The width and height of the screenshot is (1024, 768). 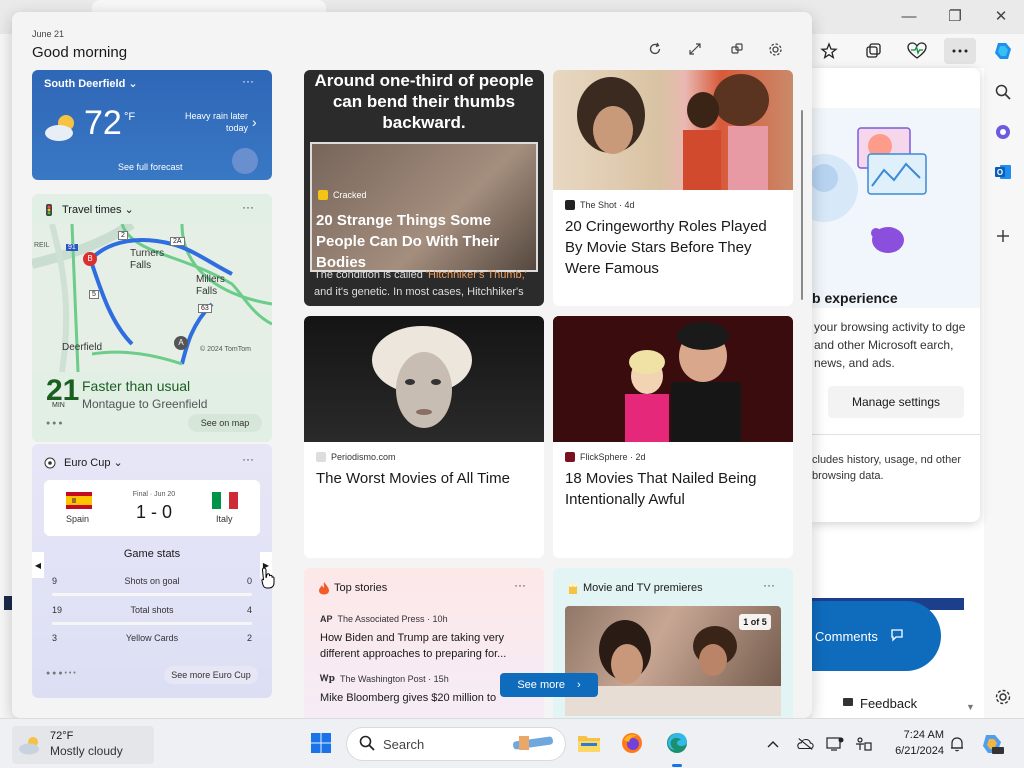 I want to click on periodismo-logo-icon, so click(x=321, y=457).